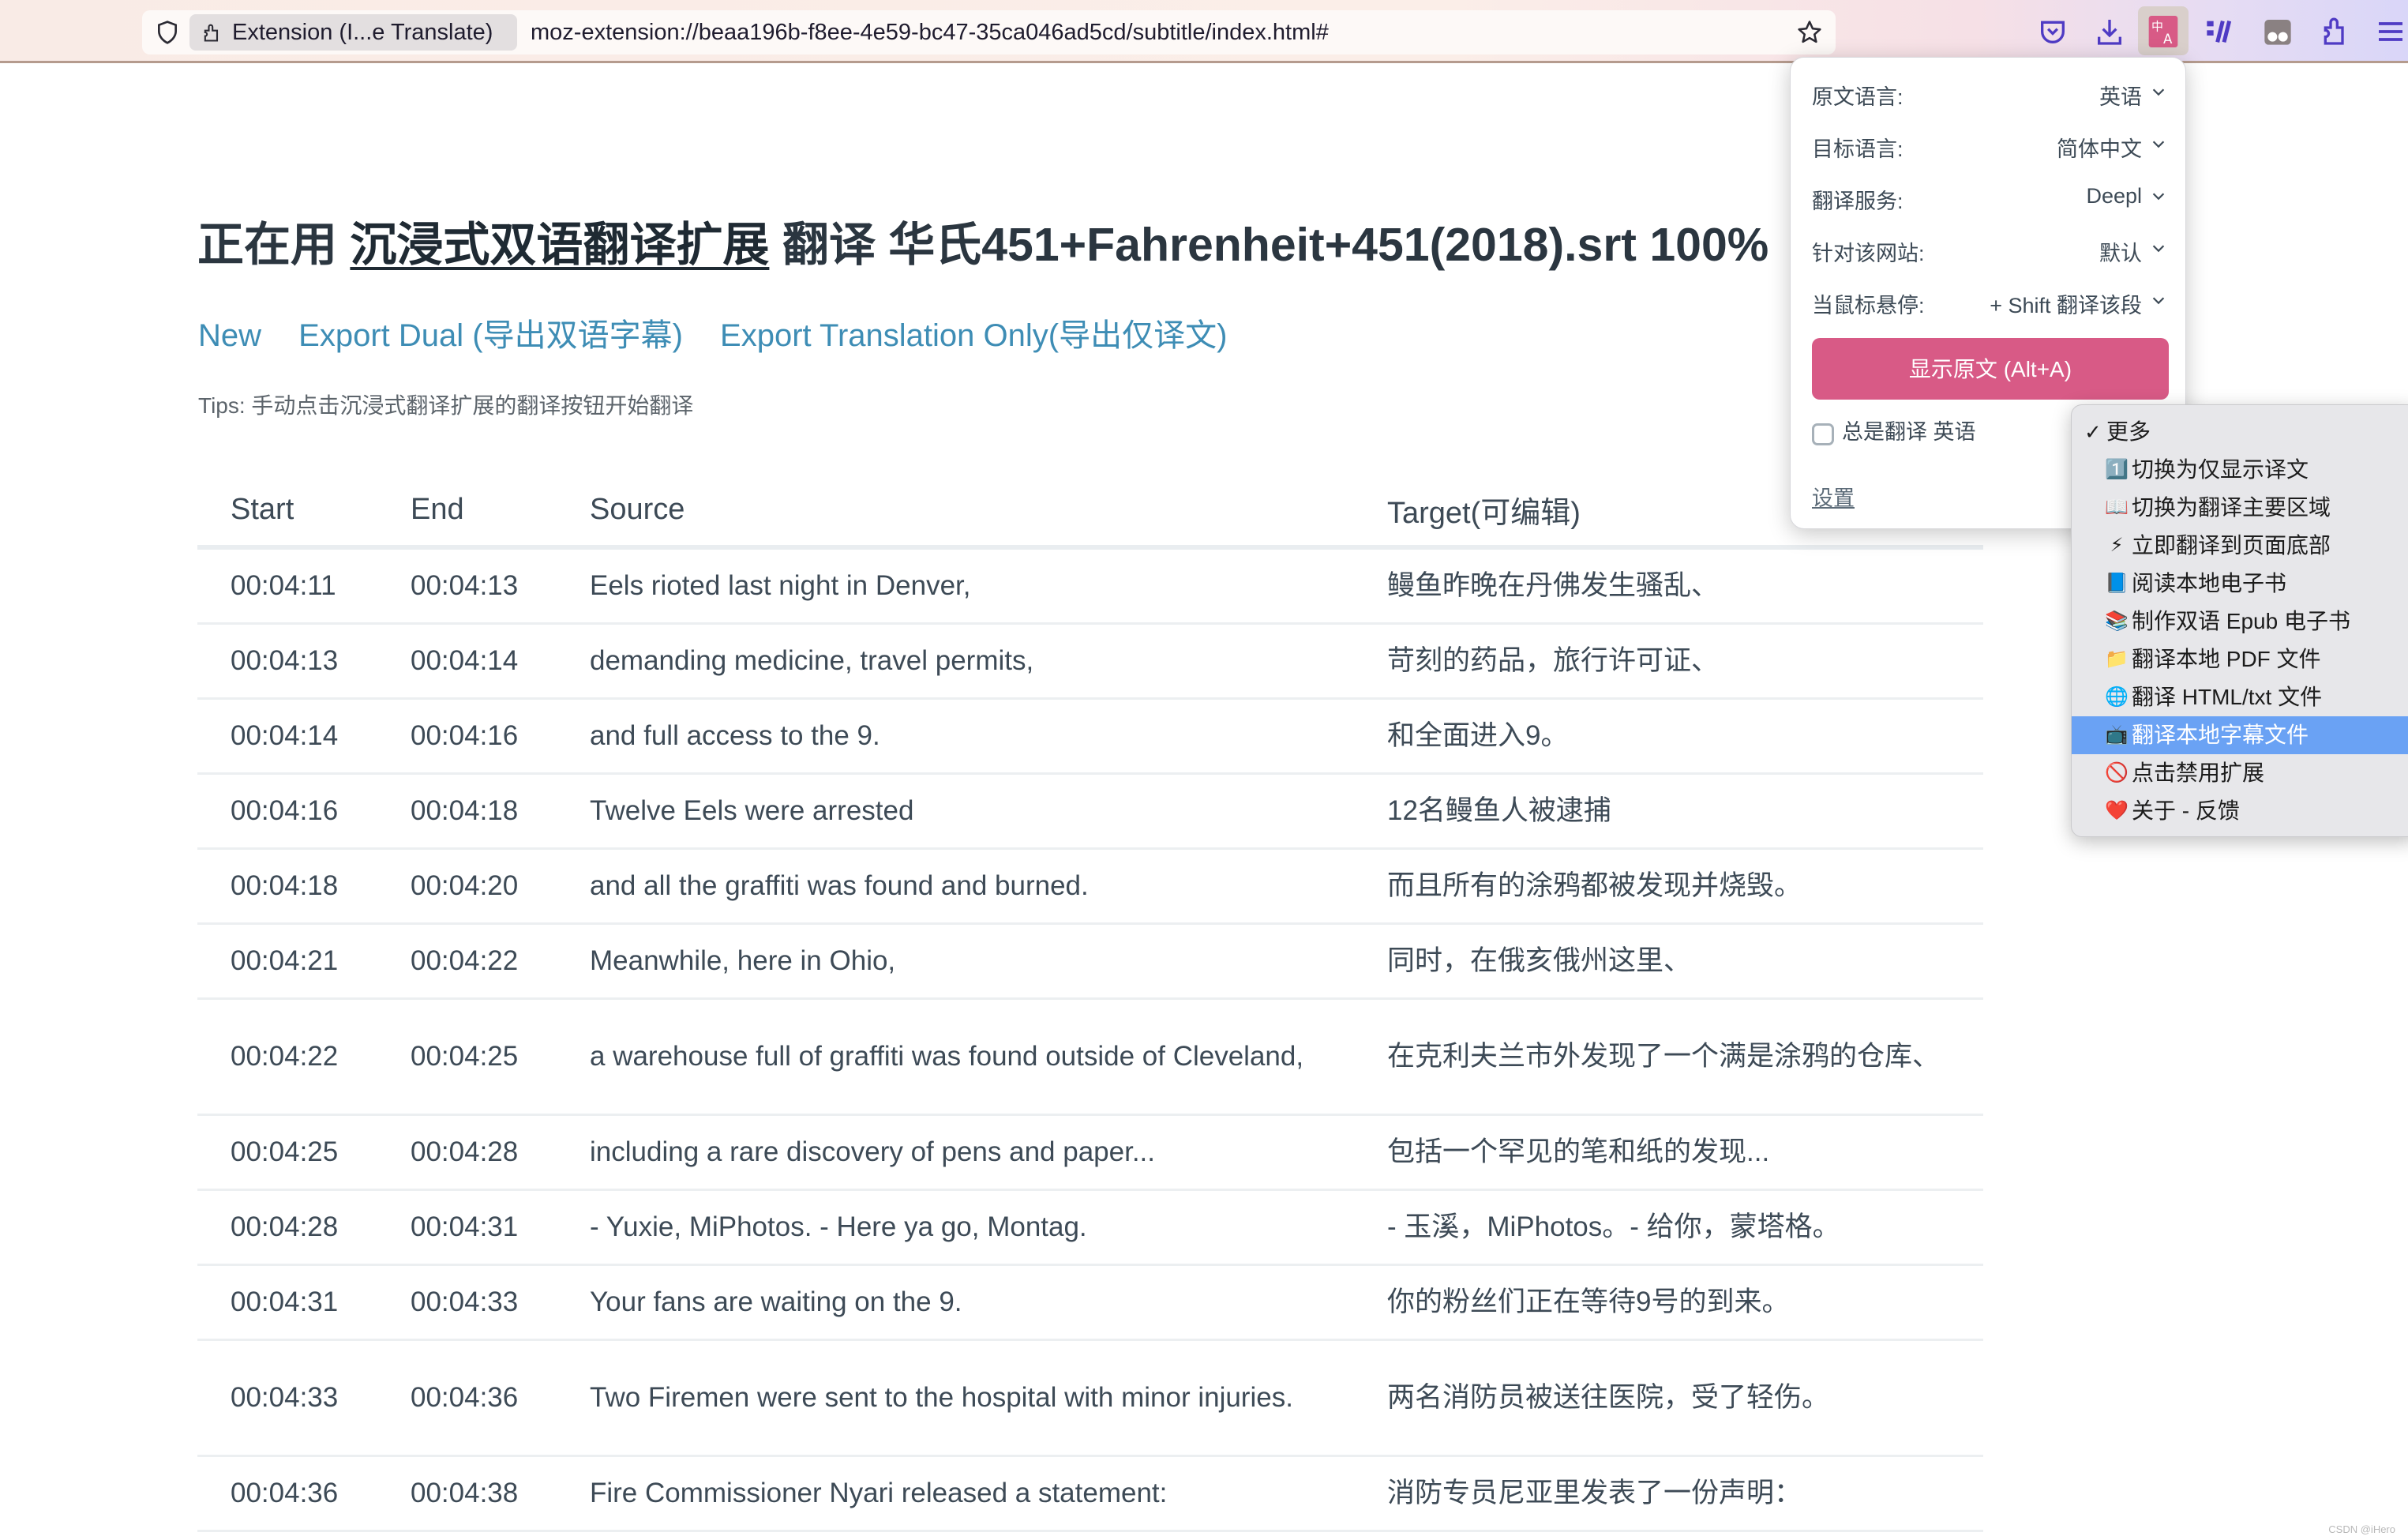 The height and width of the screenshot is (1540, 2408). Describe the element at coordinates (2117, 507) in the screenshot. I see `open-book-icon: 📖` at that location.